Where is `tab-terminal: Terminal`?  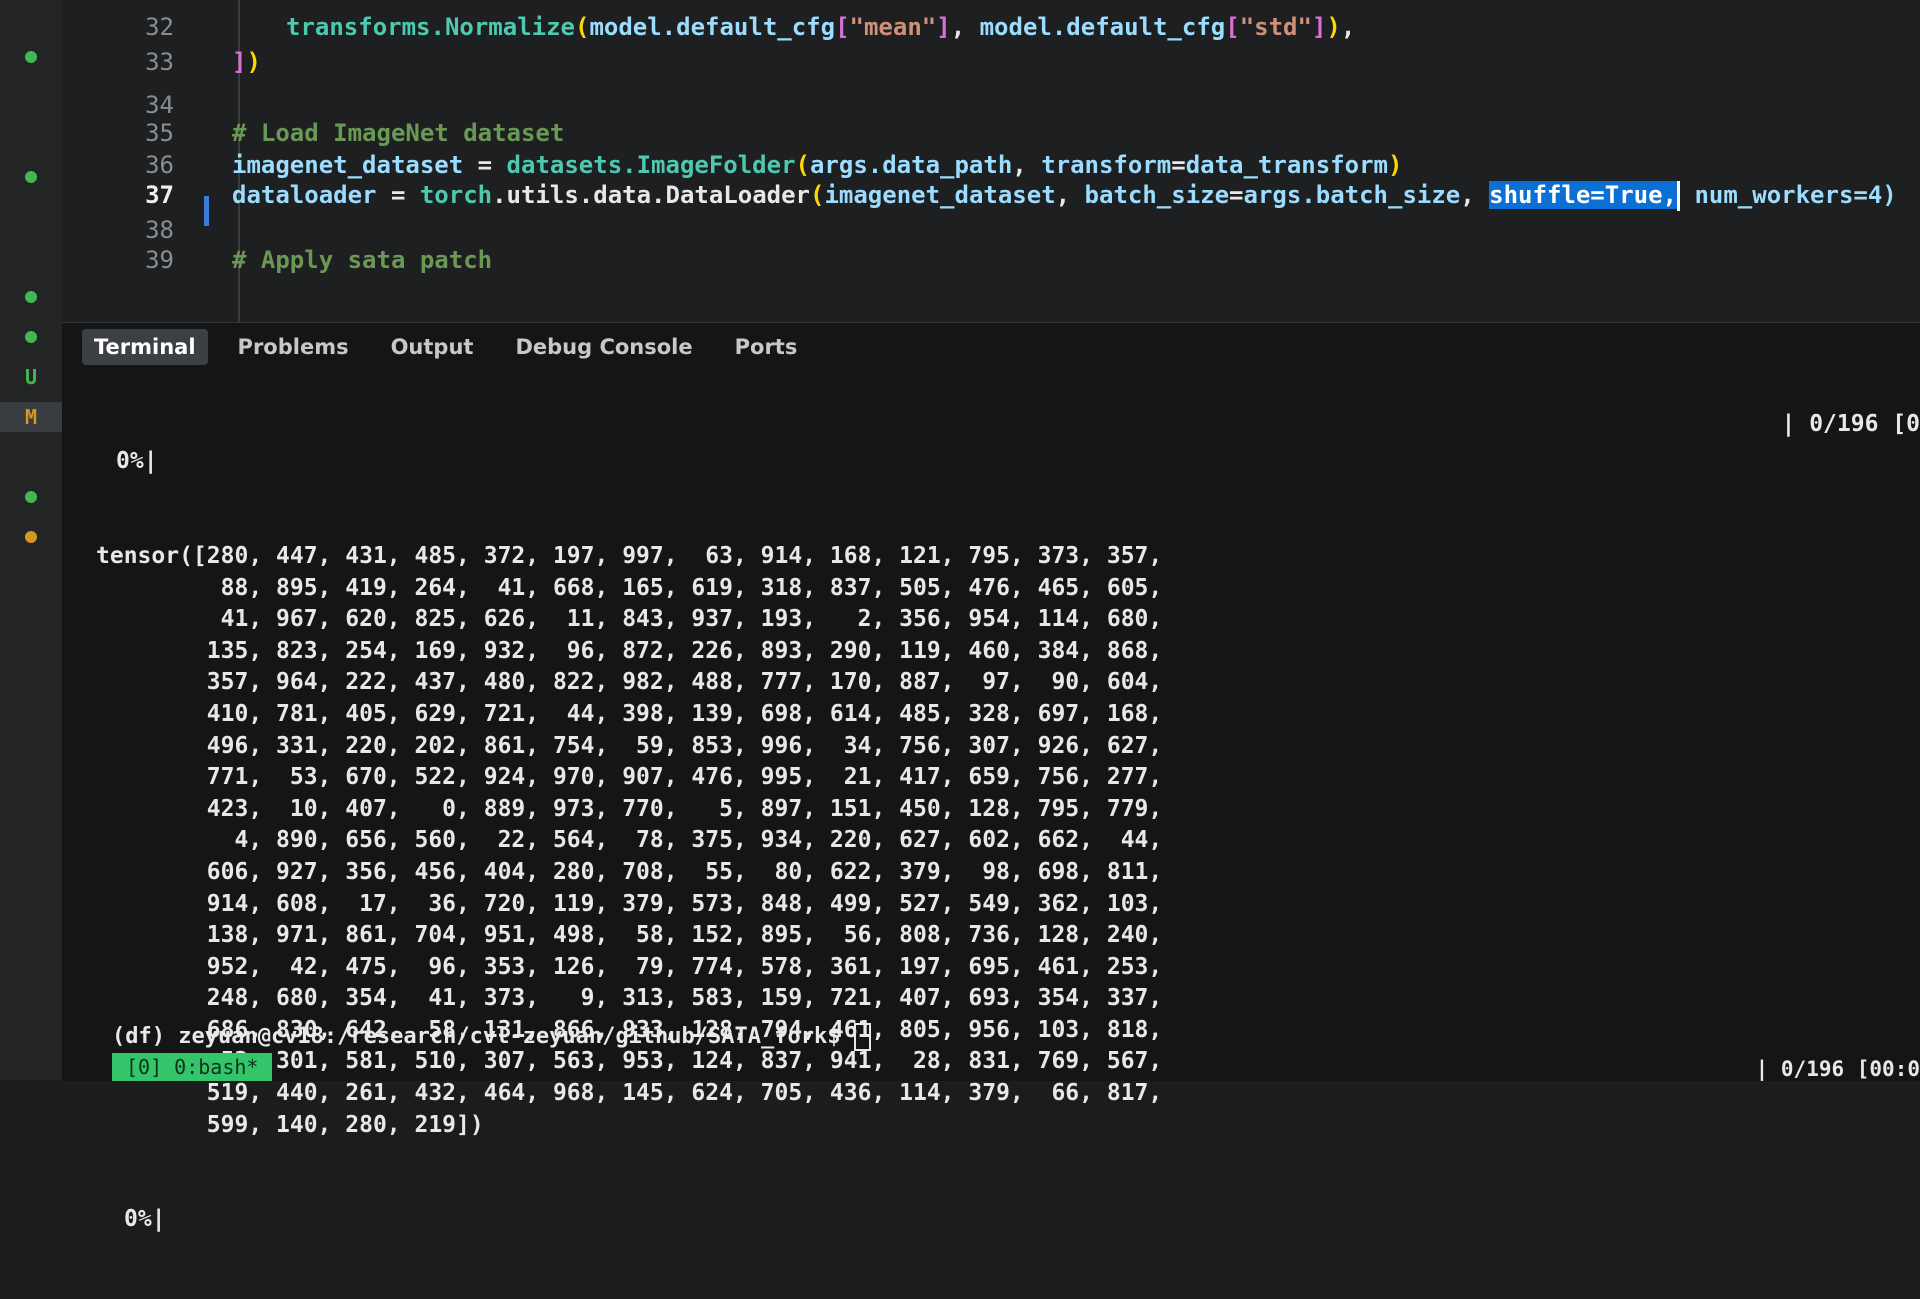
tab-terminal: Terminal is located at coordinates (145, 347).